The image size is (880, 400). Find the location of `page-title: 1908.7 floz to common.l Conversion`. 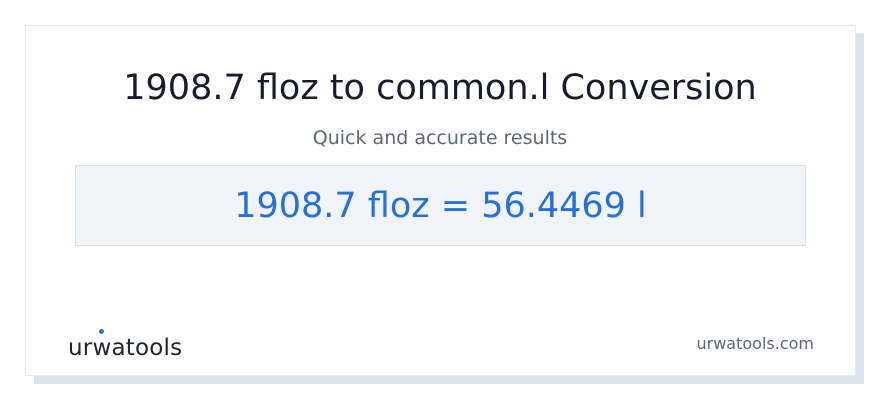

page-title: 1908.7 floz to common.l Conversion is located at coordinates (440, 88).